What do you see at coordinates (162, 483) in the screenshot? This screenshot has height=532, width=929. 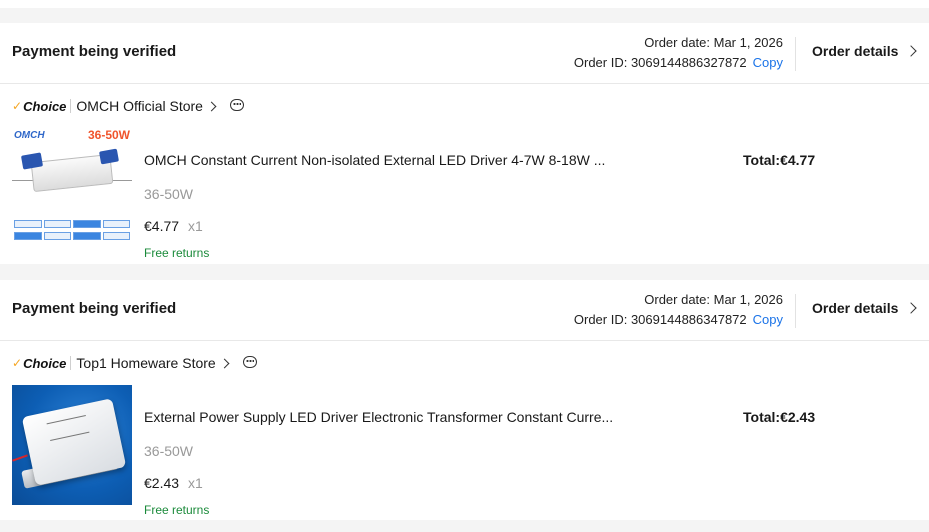 I see `product-price: €2.43` at bounding box center [162, 483].